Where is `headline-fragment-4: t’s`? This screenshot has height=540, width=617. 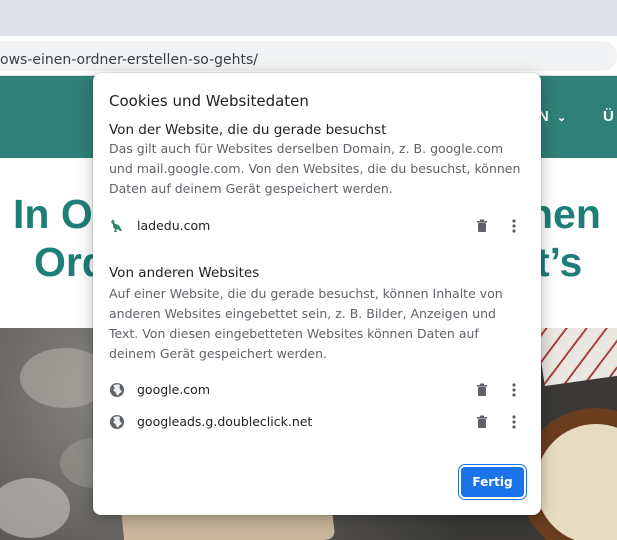 headline-fragment-4: t’s is located at coordinates (559, 262).